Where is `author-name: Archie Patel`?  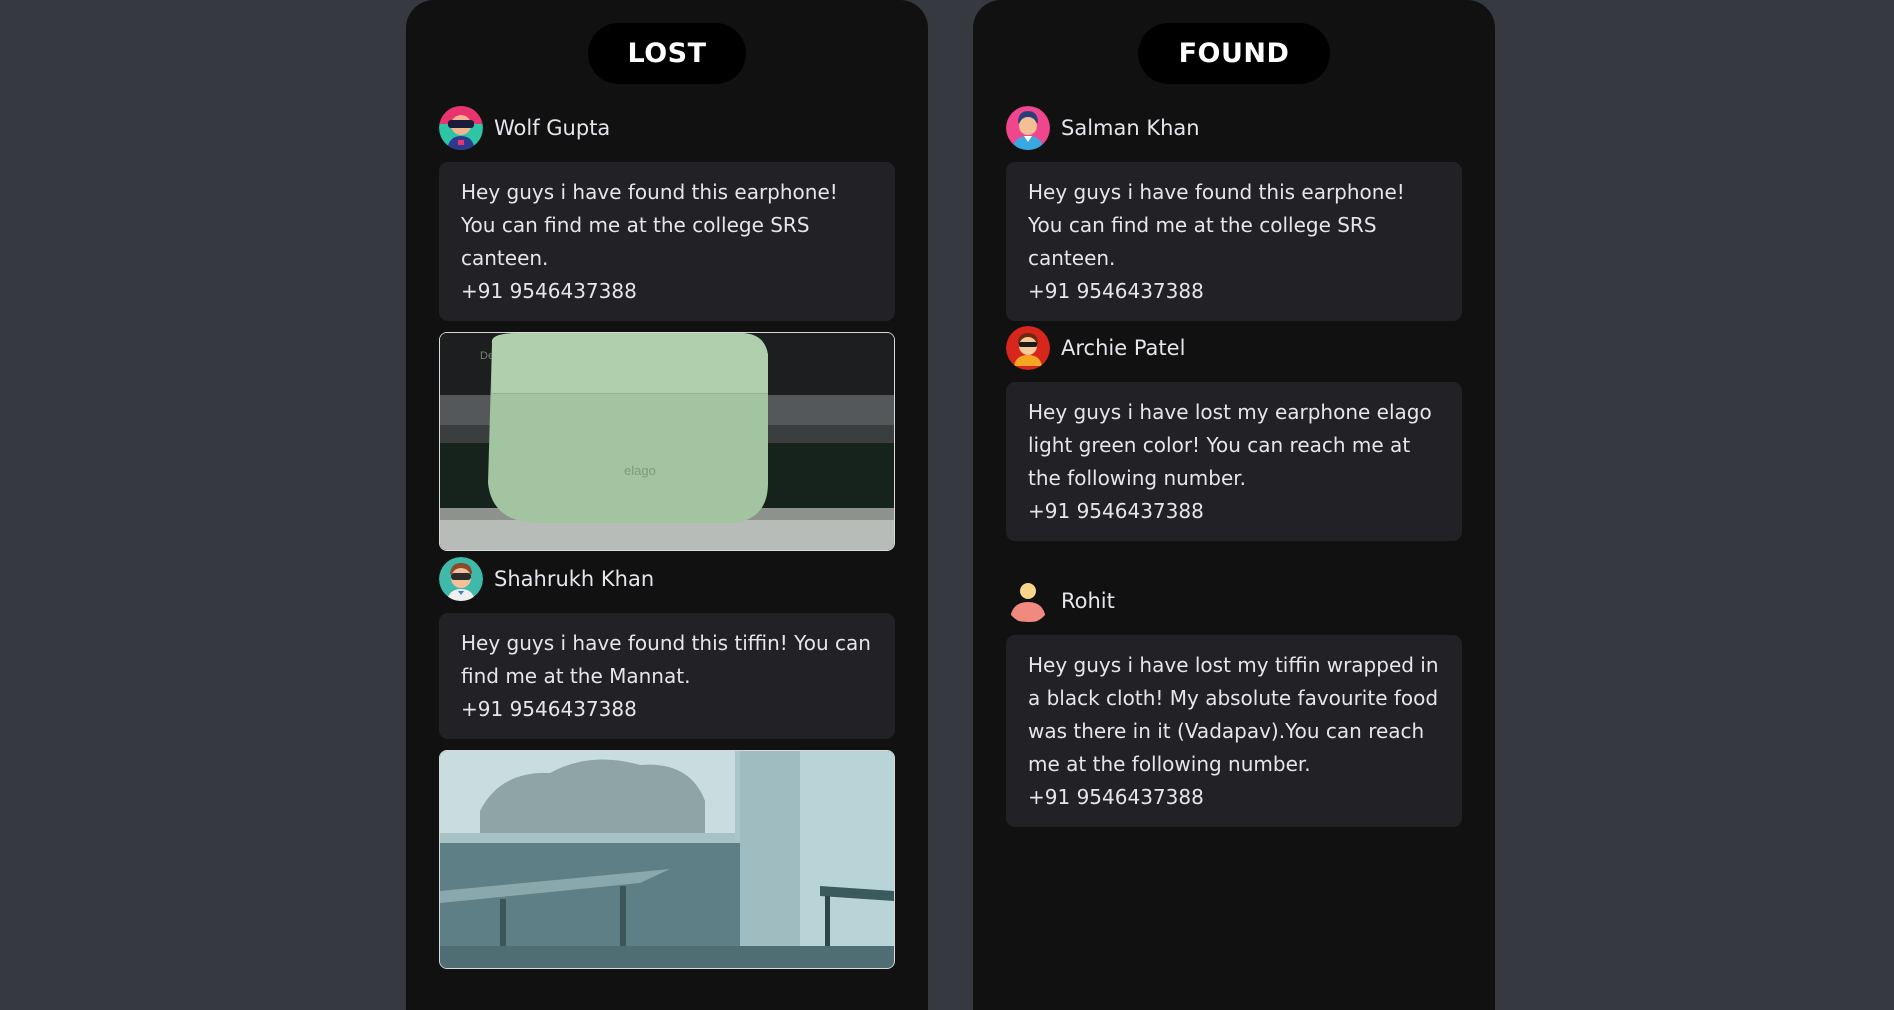
author-name: Archie Patel is located at coordinates (1123, 348).